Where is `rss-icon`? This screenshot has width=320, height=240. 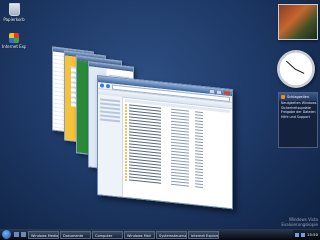 rss-icon is located at coordinates (283, 97).